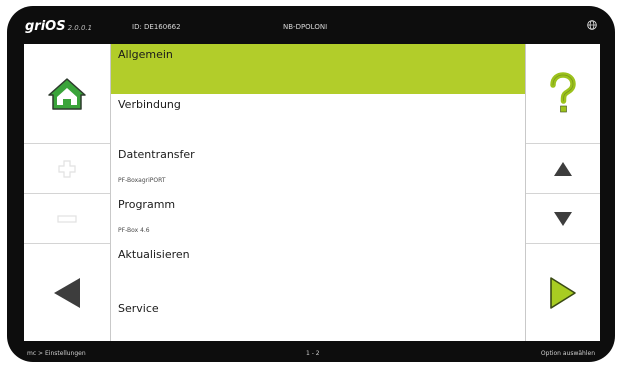 This screenshot has width=622, height=368. I want to click on menu-item-aktualisieren: Aktualisieren, so click(318, 269).